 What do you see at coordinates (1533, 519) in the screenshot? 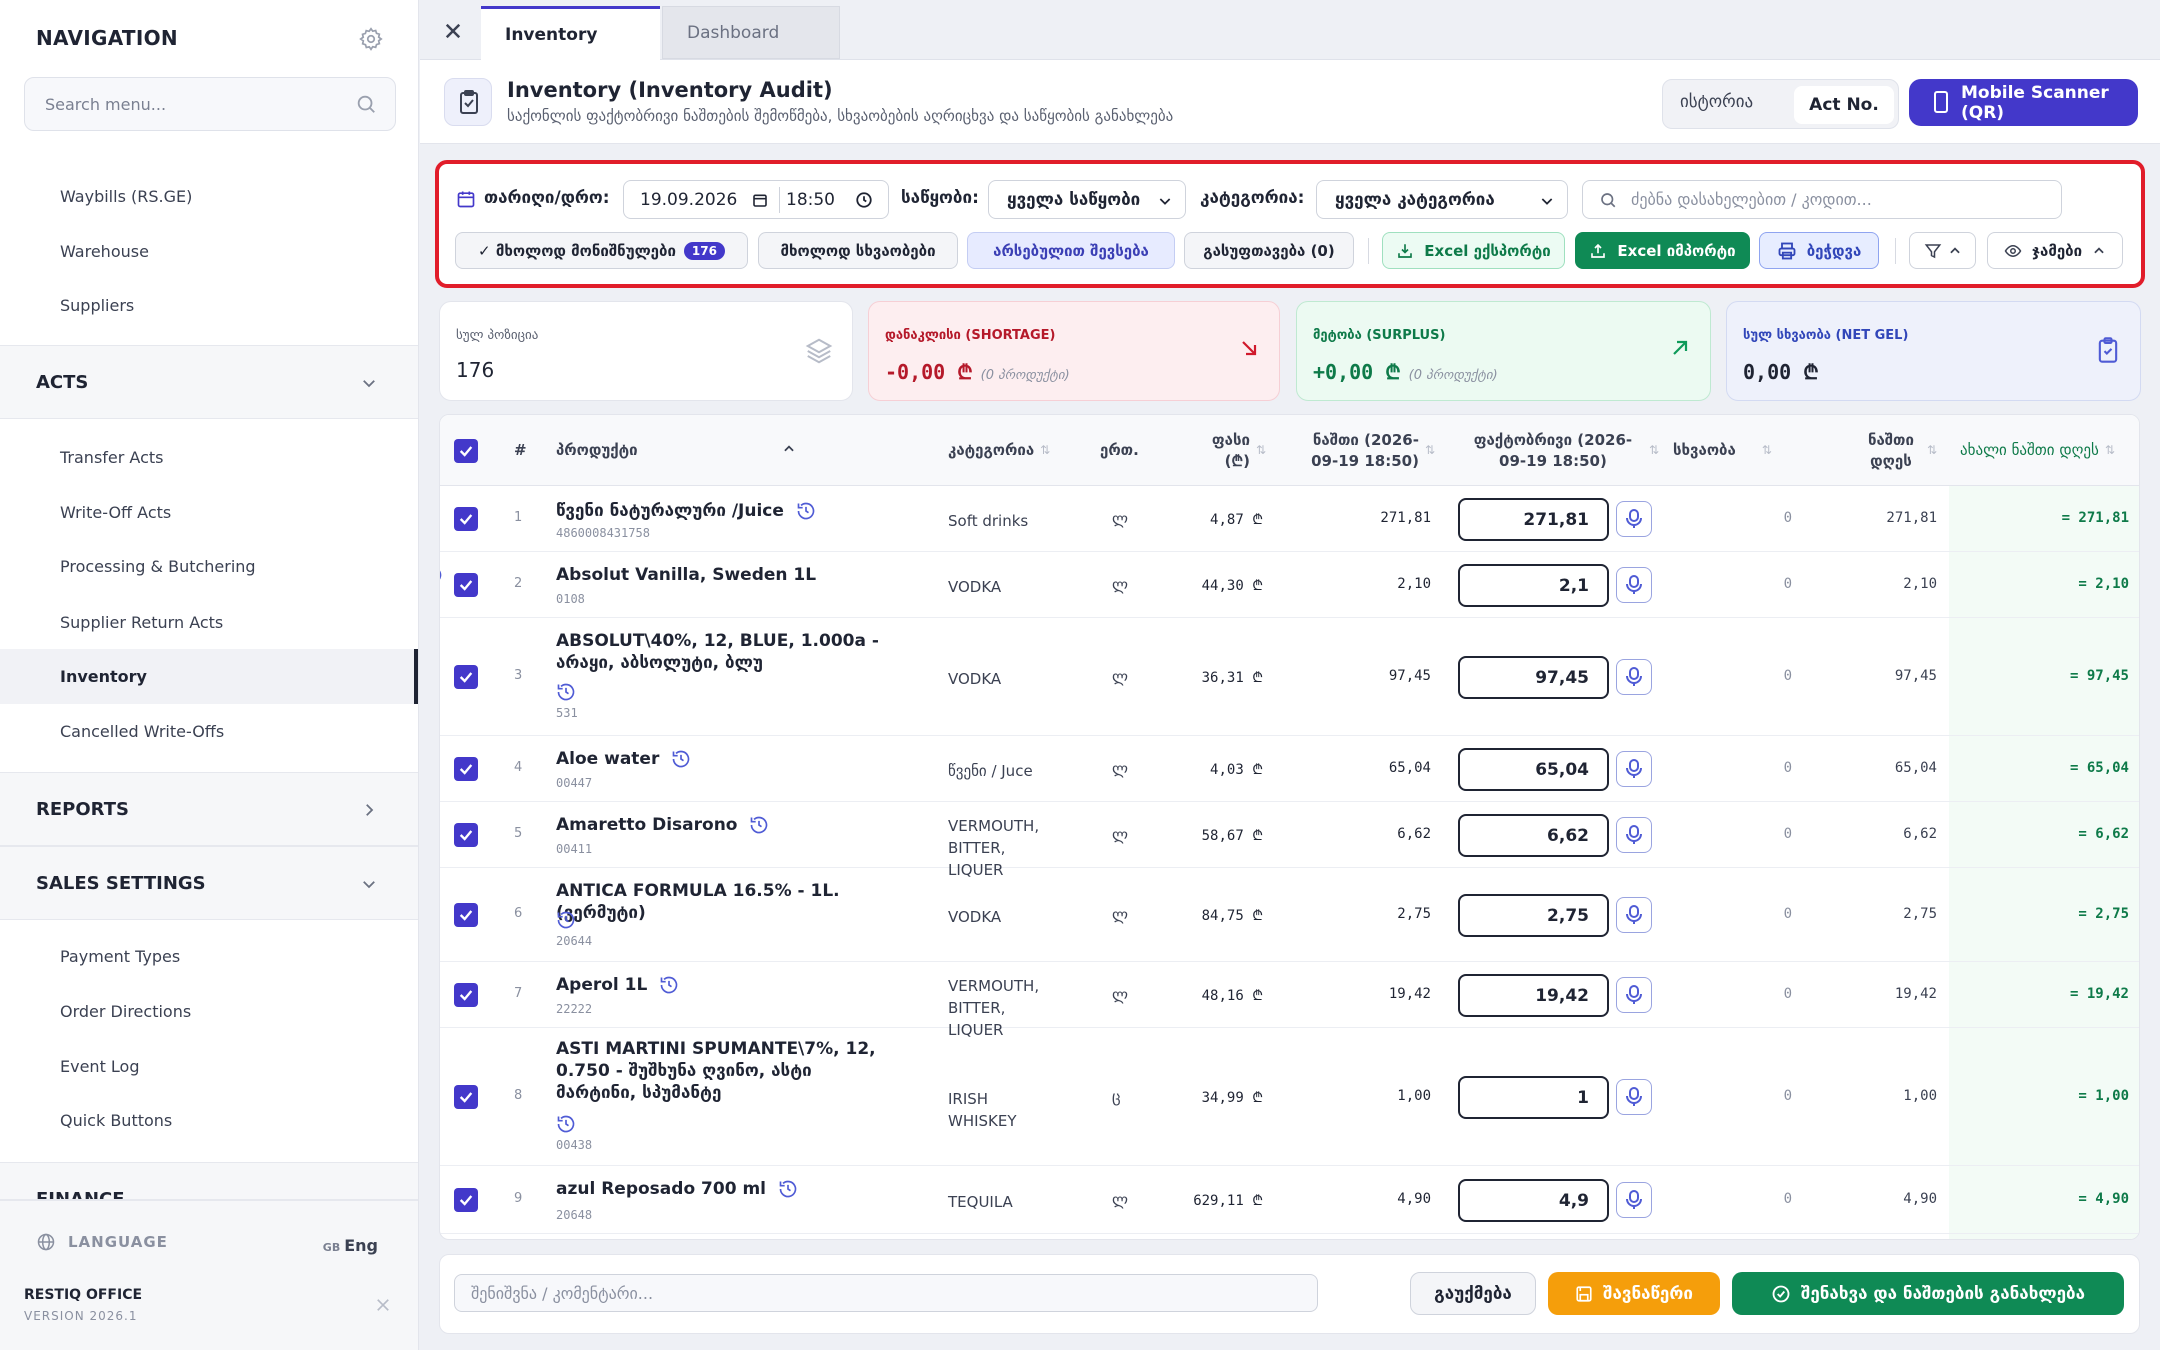
I see `actual-qty-input: 271,81` at bounding box center [1533, 519].